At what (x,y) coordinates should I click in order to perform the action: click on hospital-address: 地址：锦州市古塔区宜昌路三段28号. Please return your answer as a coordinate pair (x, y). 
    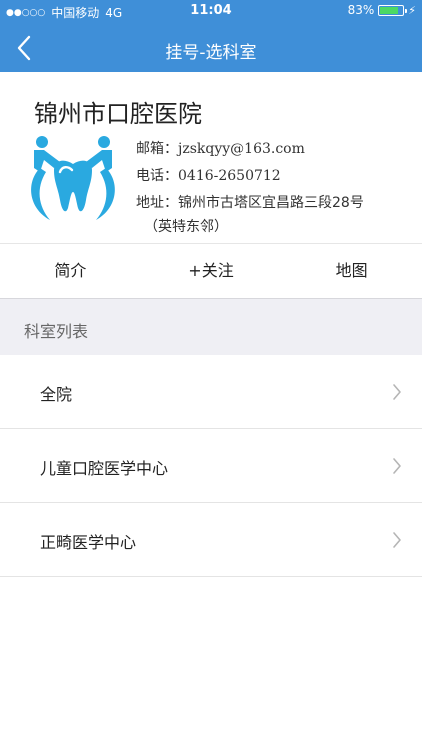
    Looking at the image, I should click on (271, 203).